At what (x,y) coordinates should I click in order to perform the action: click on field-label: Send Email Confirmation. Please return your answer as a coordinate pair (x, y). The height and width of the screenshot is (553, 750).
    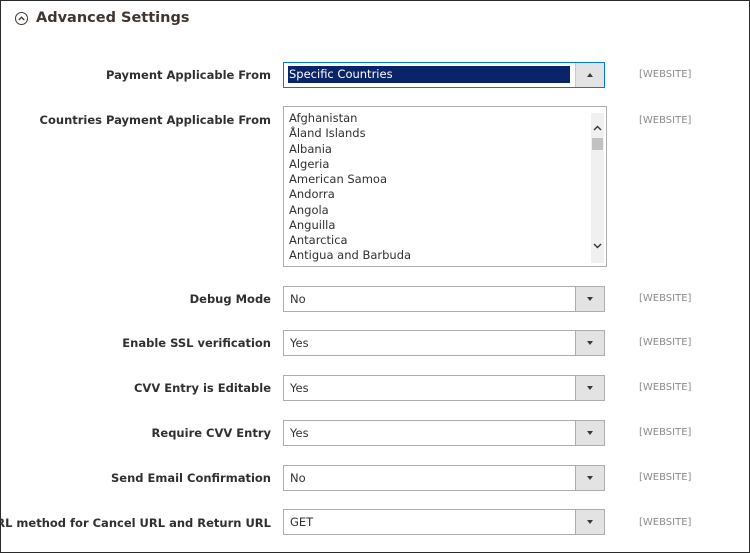
    Looking at the image, I should click on (191, 478).